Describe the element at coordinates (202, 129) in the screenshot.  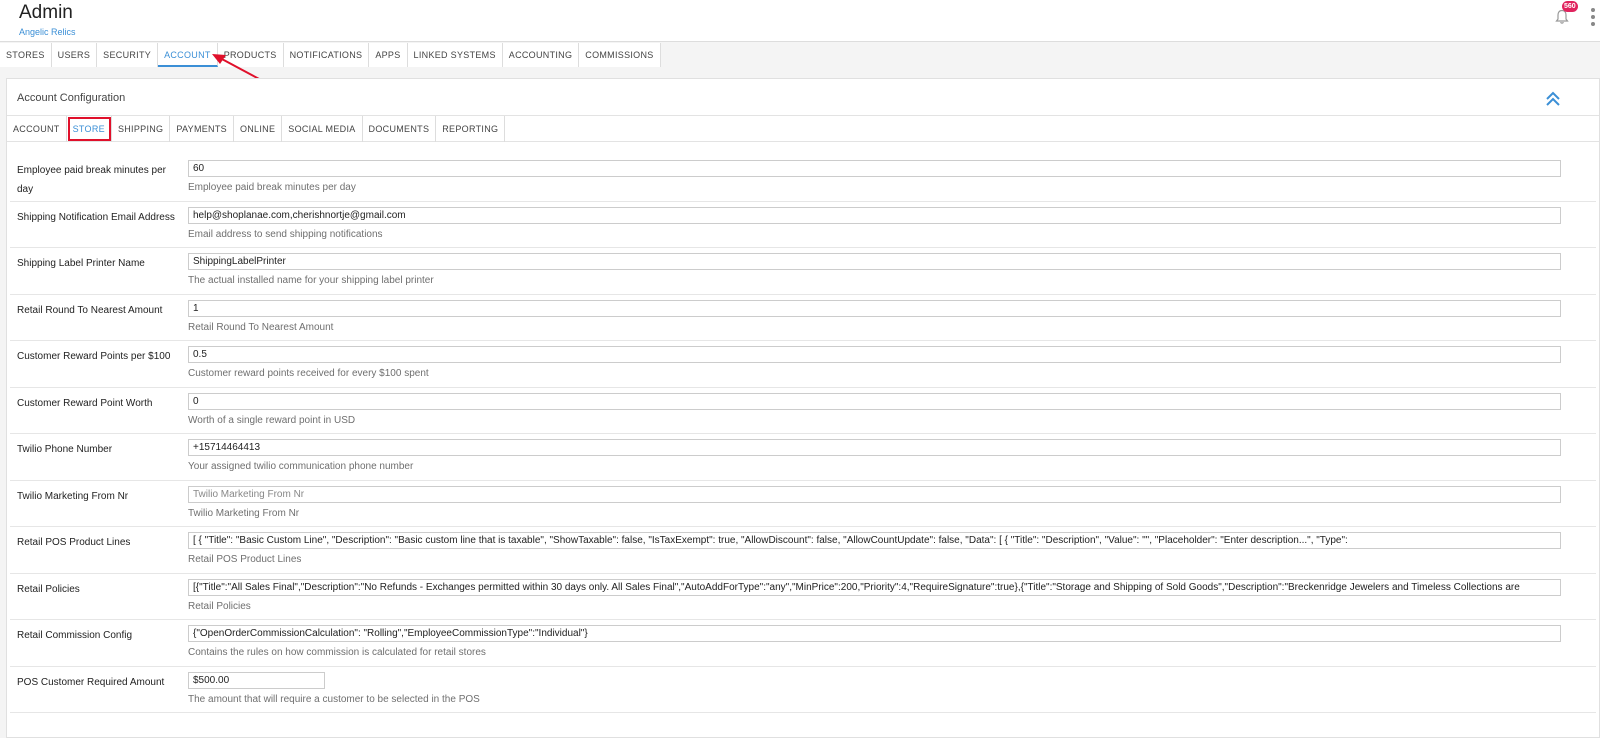
I see `subtab-payments: PAYMENTS` at that location.